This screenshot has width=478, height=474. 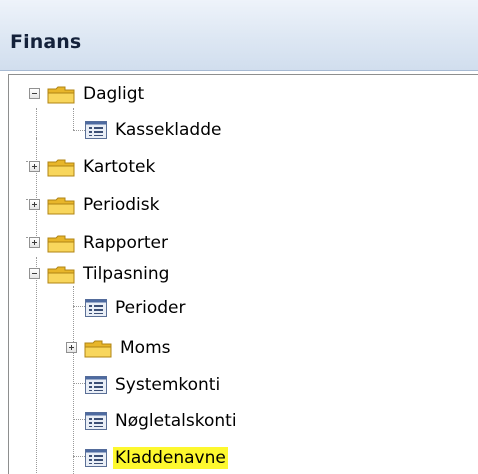 What do you see at coordinates (125, 243) in the screenshot?
I see `tree-item-label: Rapporter` at bounding box center [125, 243].